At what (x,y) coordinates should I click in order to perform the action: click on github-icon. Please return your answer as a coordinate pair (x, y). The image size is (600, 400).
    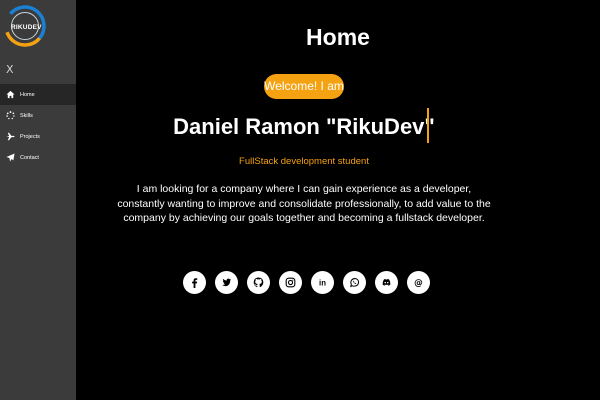
    Looking at the image, I should click on (258, 282).